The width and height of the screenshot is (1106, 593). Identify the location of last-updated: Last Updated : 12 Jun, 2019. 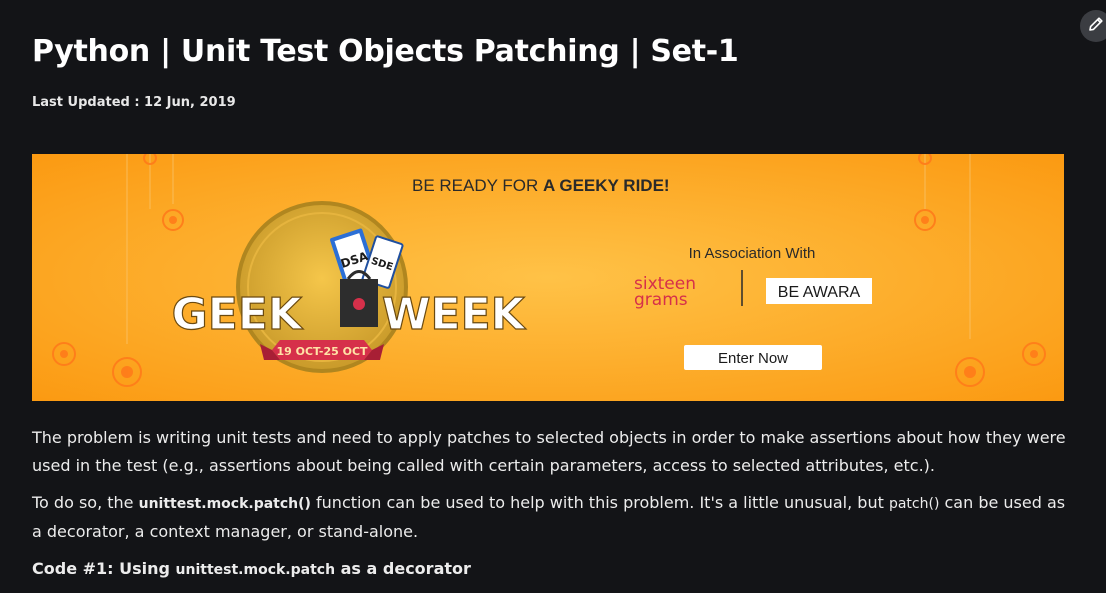
(134, 102).